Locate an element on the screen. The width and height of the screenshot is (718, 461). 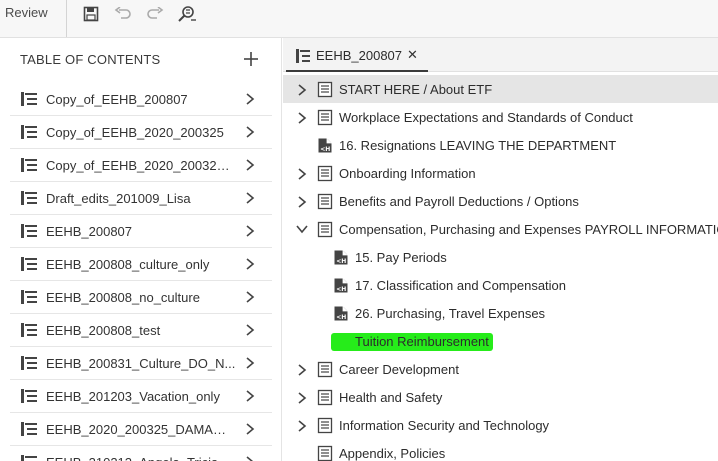
tab-bar: EEHB_200807 ✕ is located at coordinates (500, 55).